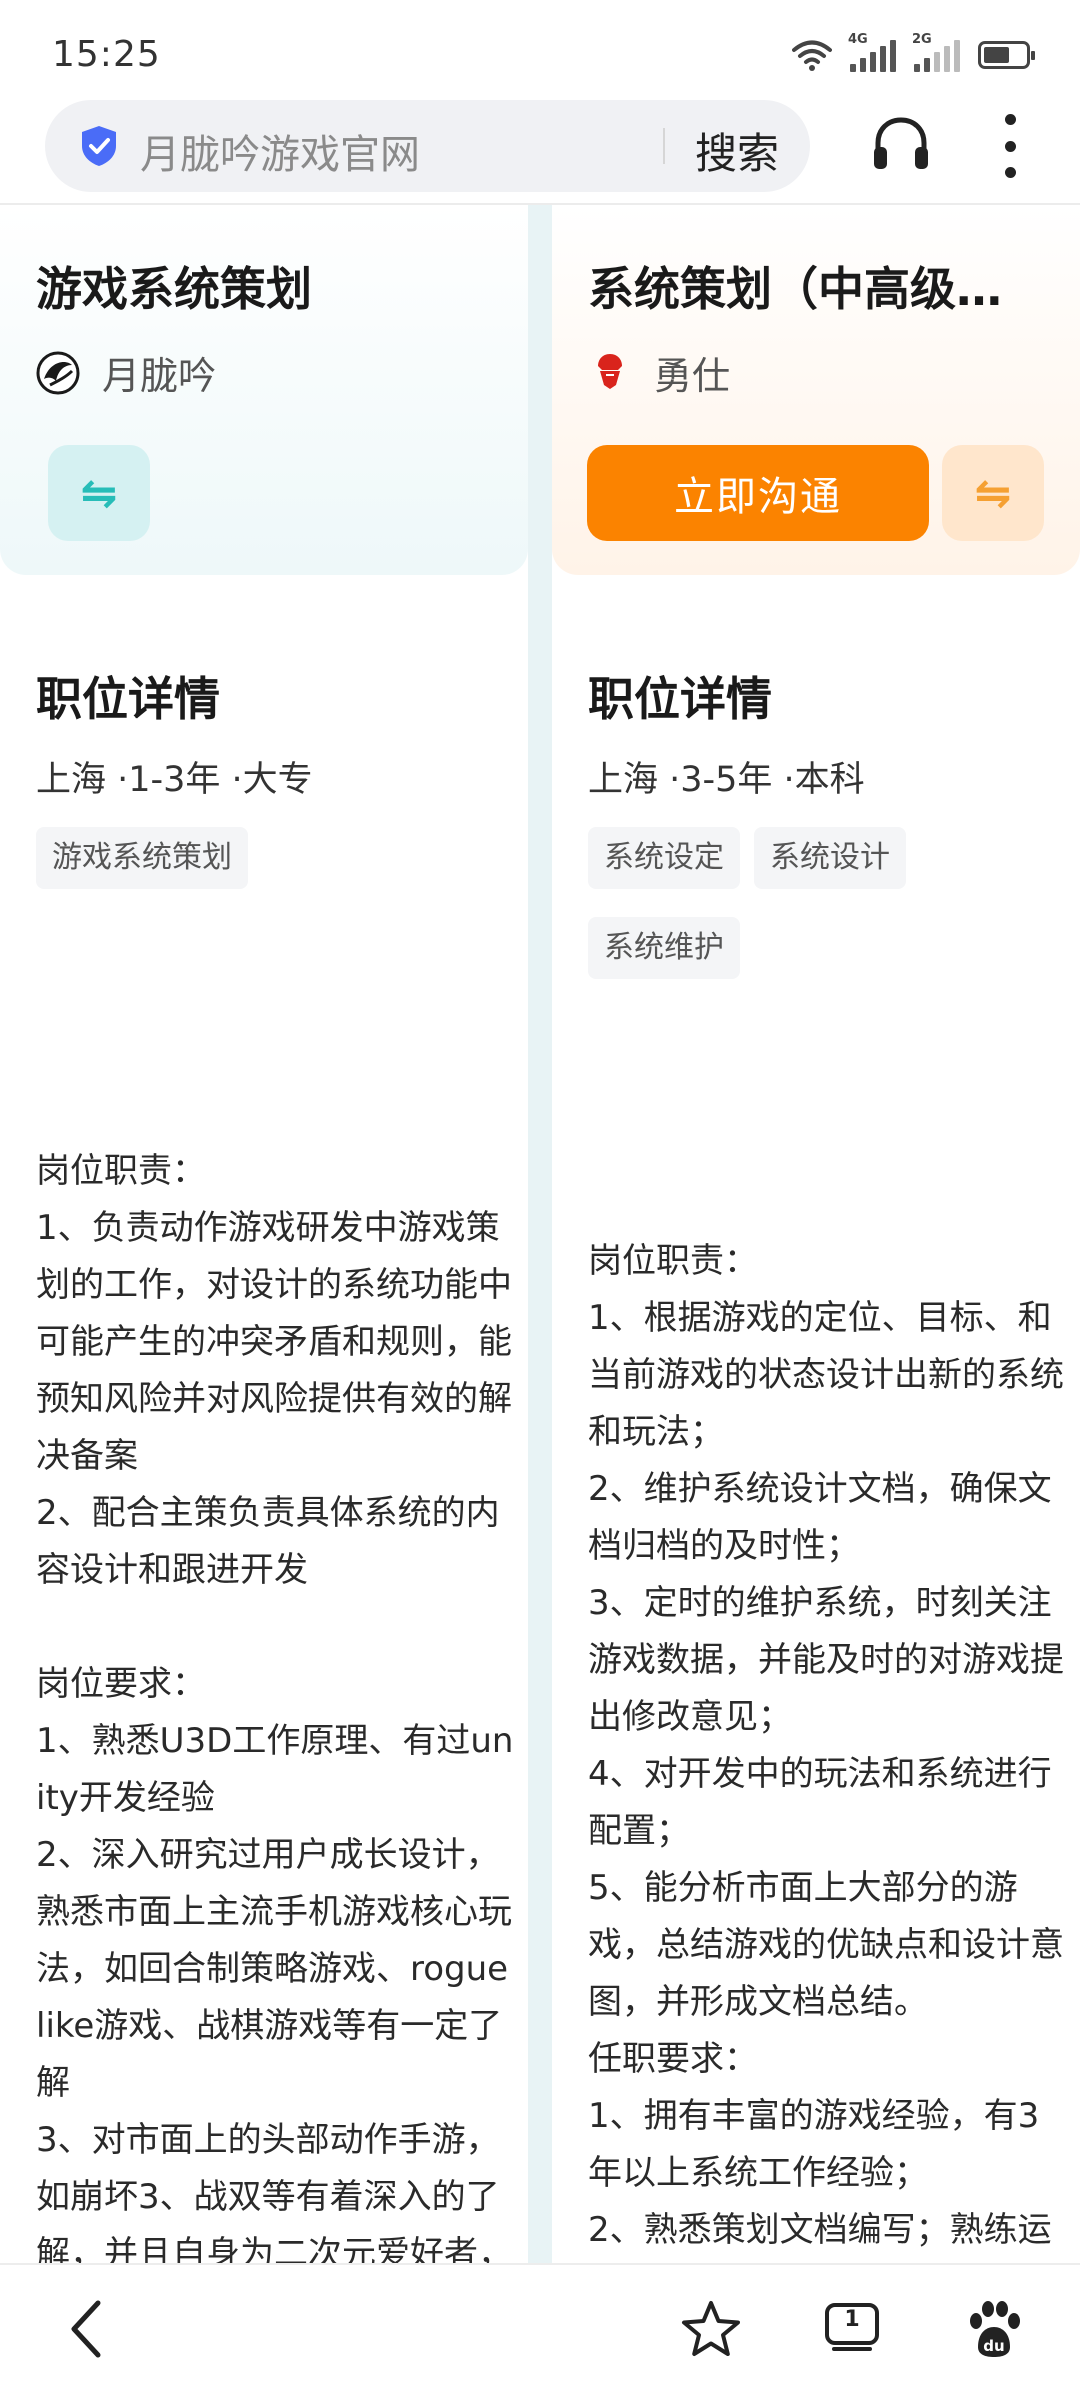 The height and width of the screenshot is (2390, 1080). What do you see at coordinates (427, 146) in the screenshot?
I see `address-bar: 月胧吟游戏官网 搜索` at bounding box center [427, 146].